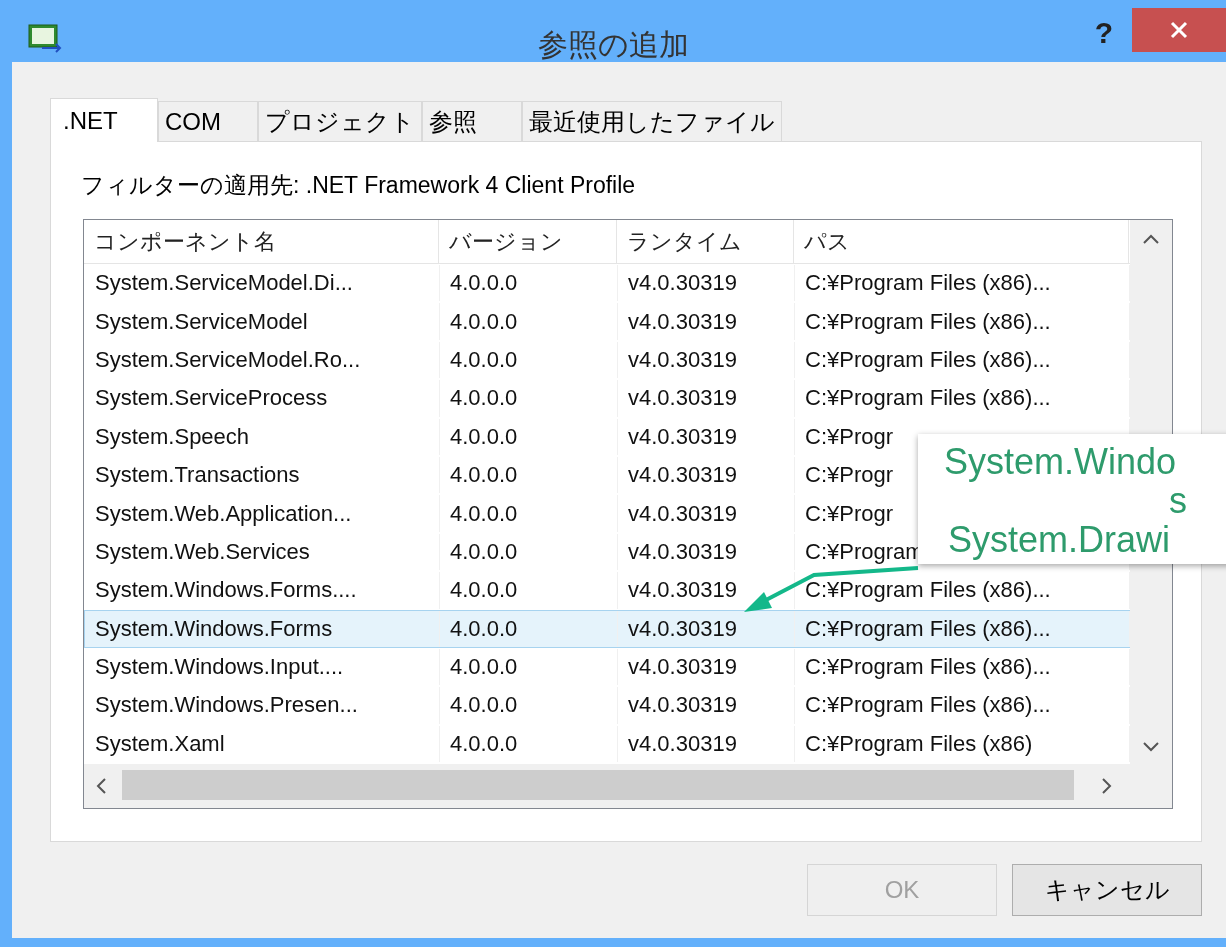  What do you see at coordinates (172, 436) in the screenshot?
I see `table-cell: System.Speech` at bounding box center [172, 436].